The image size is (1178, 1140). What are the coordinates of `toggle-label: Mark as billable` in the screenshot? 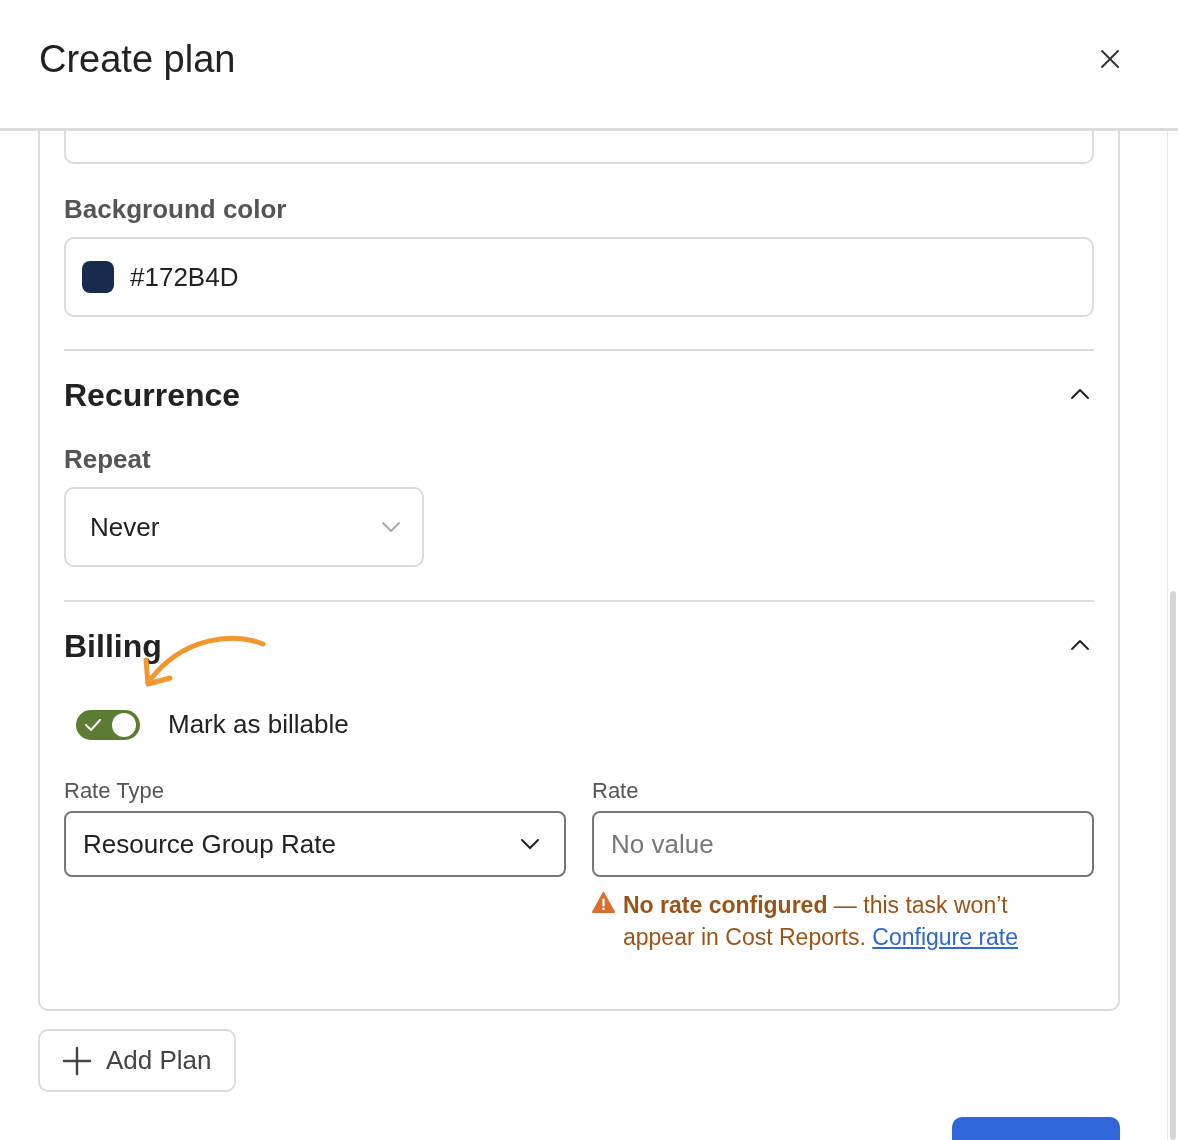 It's located at (258, 724).